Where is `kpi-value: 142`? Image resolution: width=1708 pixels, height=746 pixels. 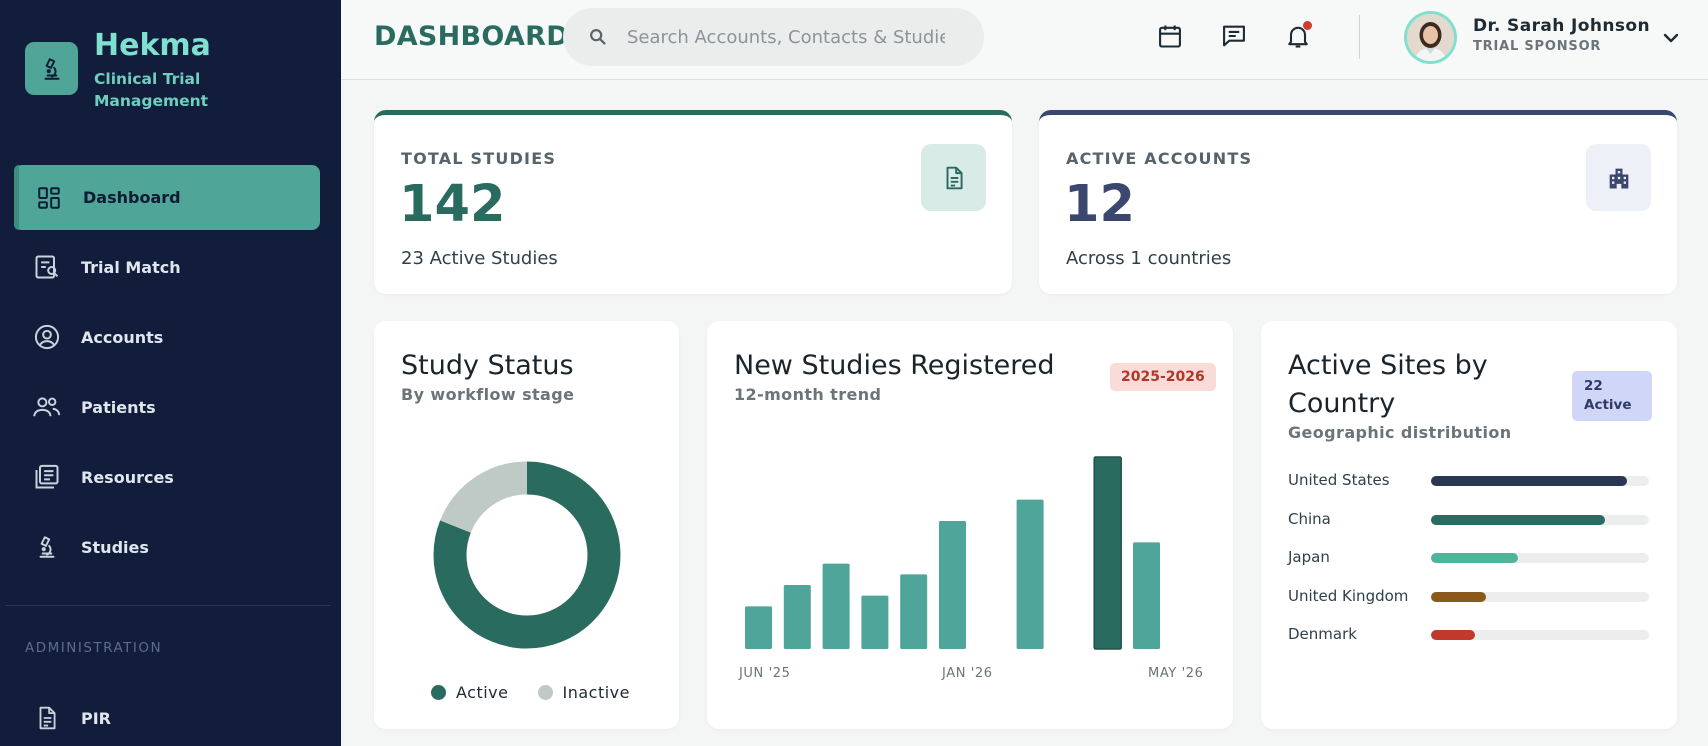 kpi-value: 142 is located at coordinates (452, 204).